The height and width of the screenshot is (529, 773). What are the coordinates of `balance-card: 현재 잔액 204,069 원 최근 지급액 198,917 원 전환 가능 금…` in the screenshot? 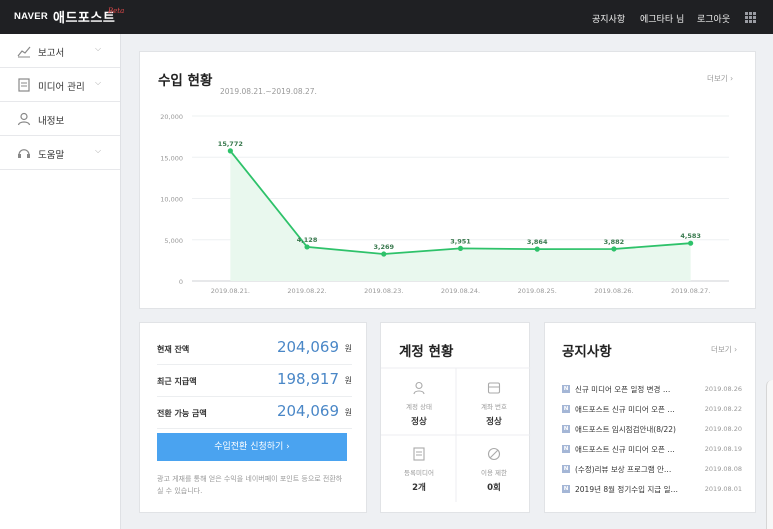 It's located at (253, 417).